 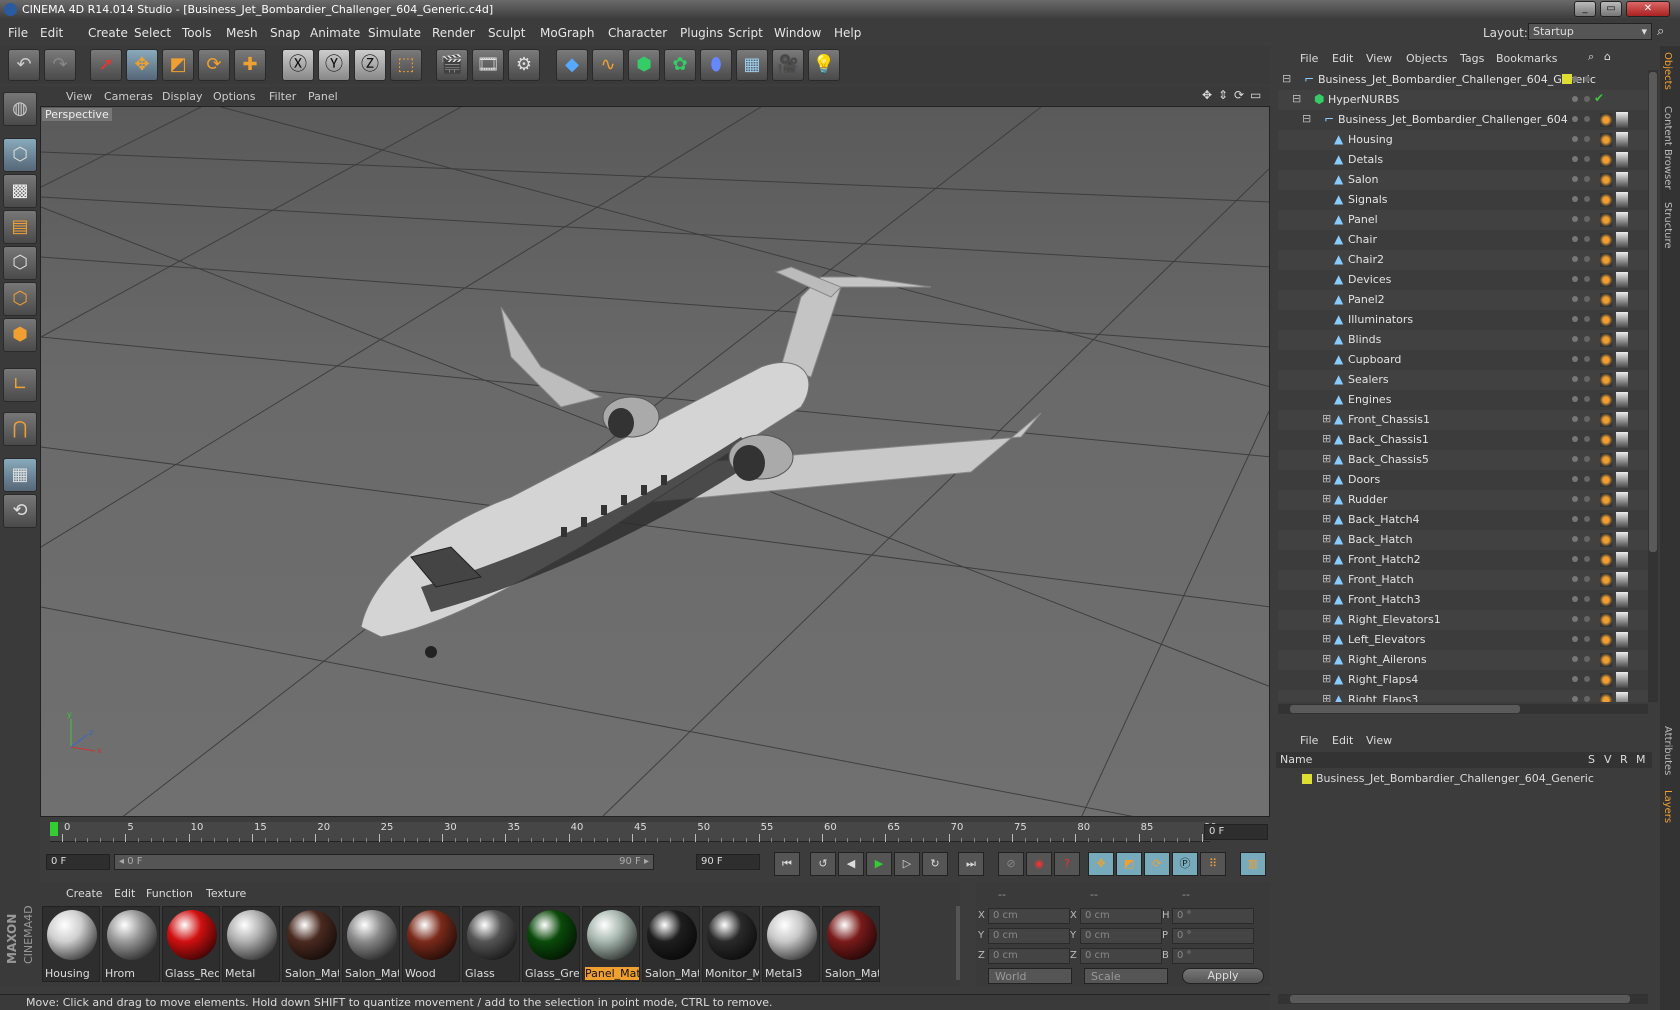 I want to click on object-list-hscrollbar, so click(x=1463, y=709).